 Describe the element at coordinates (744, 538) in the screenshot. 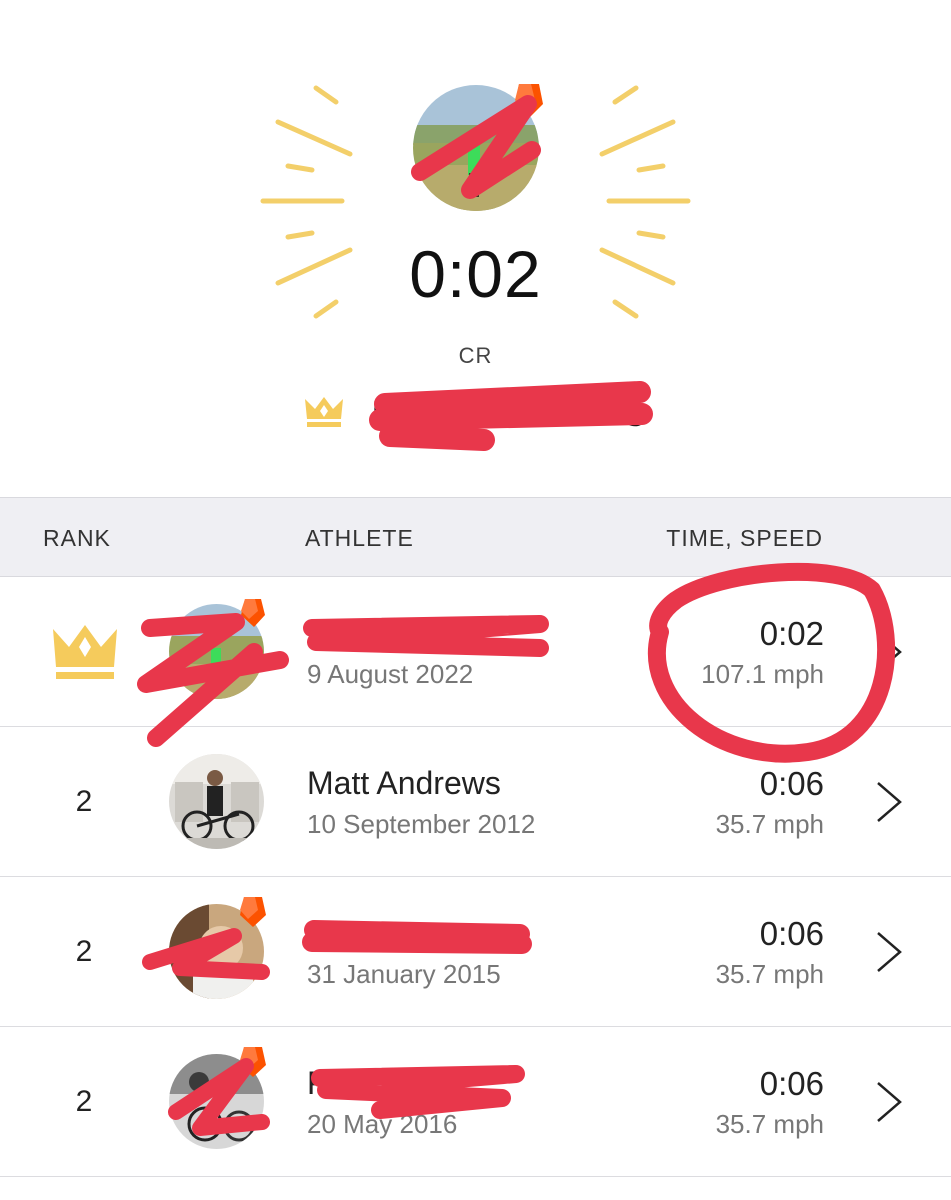

I see `time-speed-column-header: TIME, SPEED` at that location.